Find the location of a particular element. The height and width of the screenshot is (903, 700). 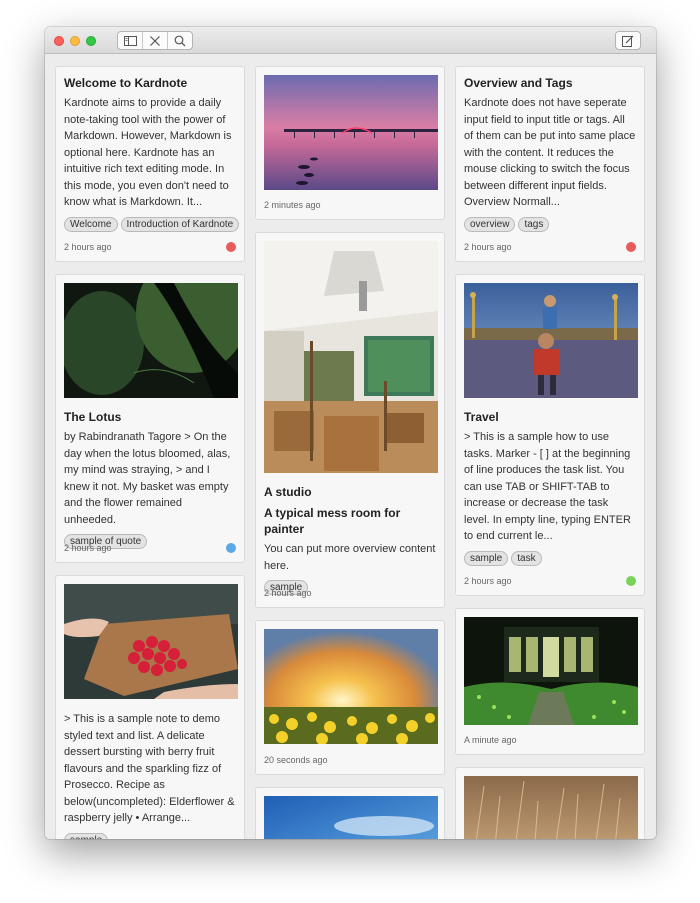

tools-icon is located at coordinates (155, 40).